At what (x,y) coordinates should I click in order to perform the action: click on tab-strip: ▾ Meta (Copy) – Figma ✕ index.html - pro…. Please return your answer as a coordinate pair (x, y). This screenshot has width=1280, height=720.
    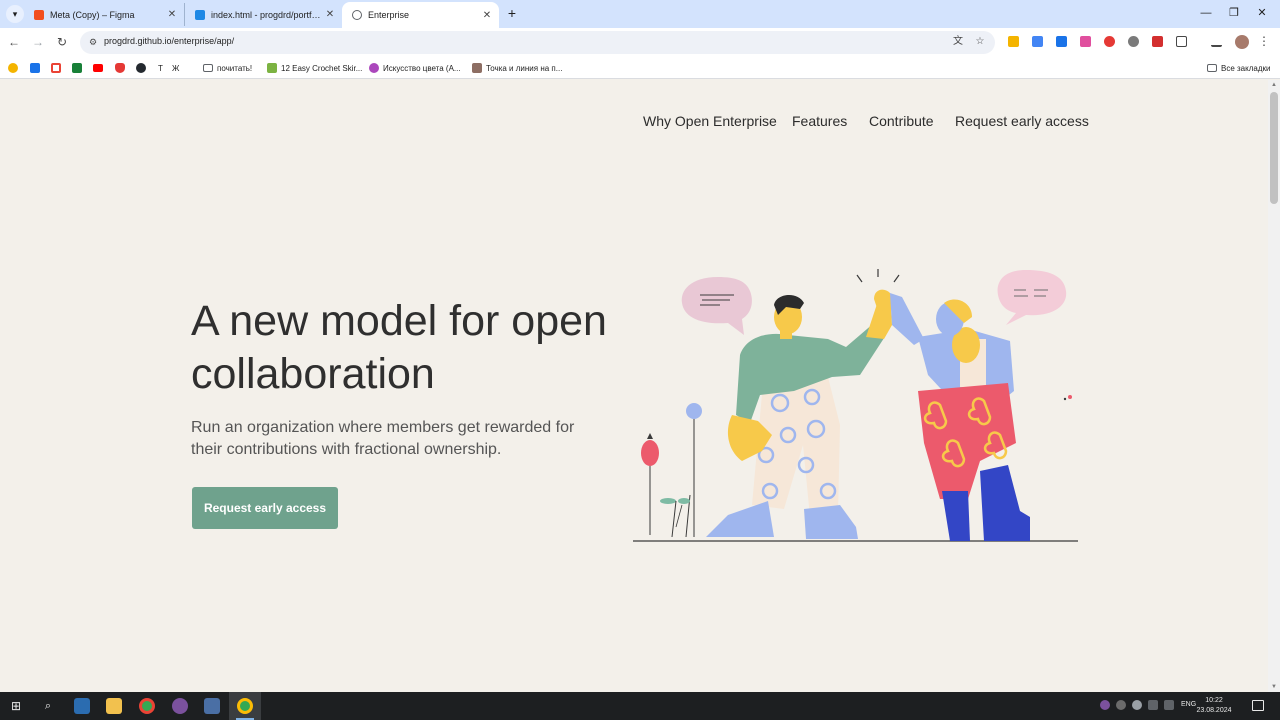
    Looking at the image, I should click on (640, 14).